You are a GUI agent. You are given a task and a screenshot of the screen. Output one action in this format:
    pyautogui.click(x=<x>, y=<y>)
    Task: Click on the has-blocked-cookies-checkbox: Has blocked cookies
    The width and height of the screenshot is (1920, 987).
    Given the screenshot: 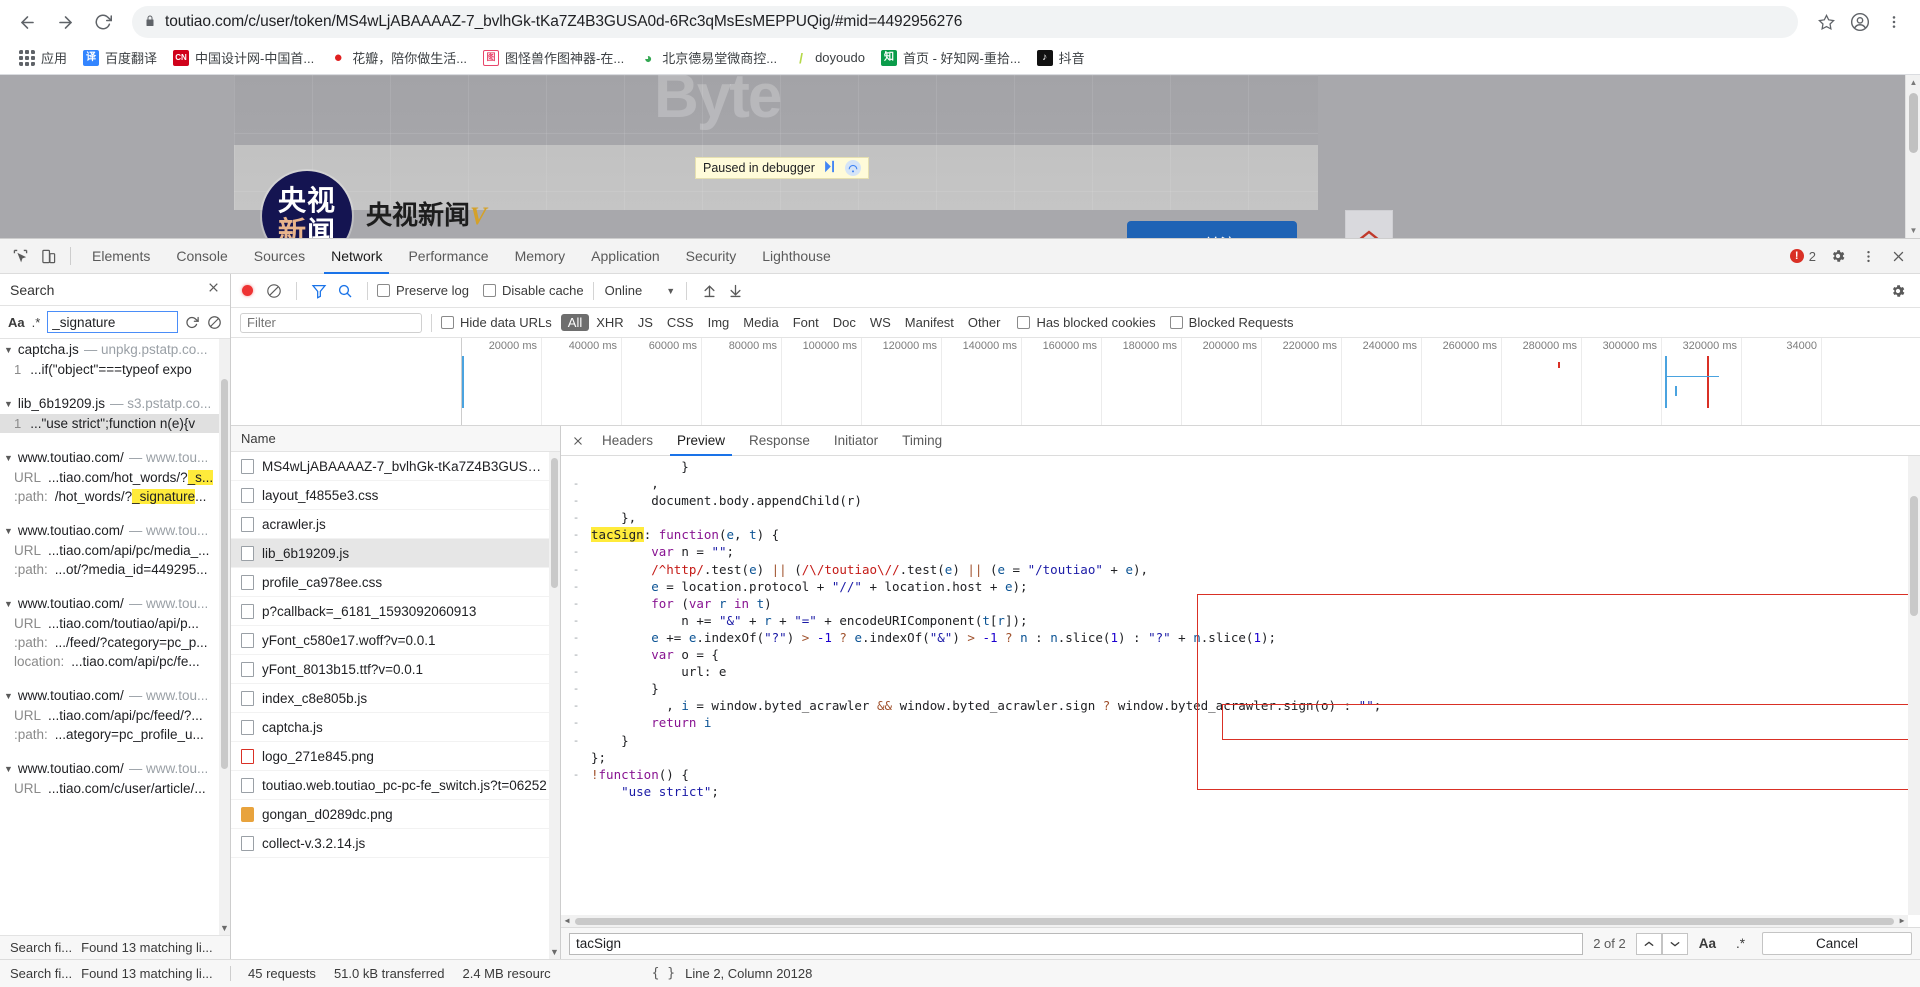 What is the action you would take?
    pyautogui.click(x=1086, y=322)
    